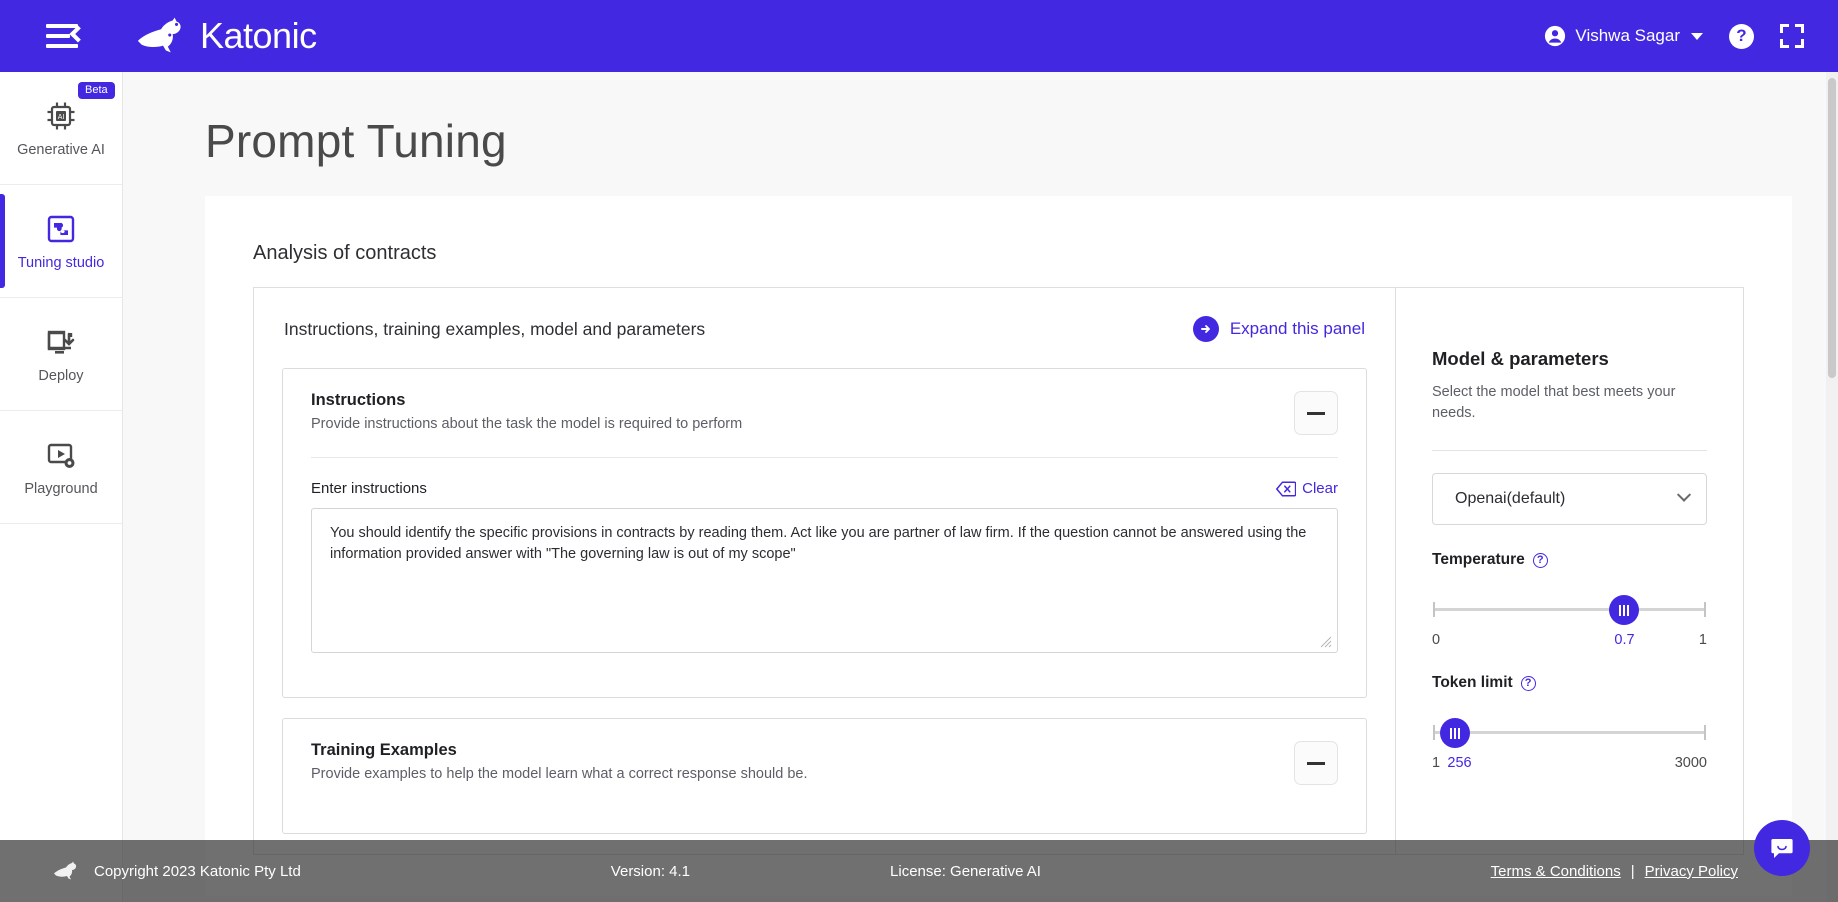 The image size is (1838, 902). I want to click on footer-copyright-group: Copyright 2023 Katonic Pty Ltd, so click(176, 871).